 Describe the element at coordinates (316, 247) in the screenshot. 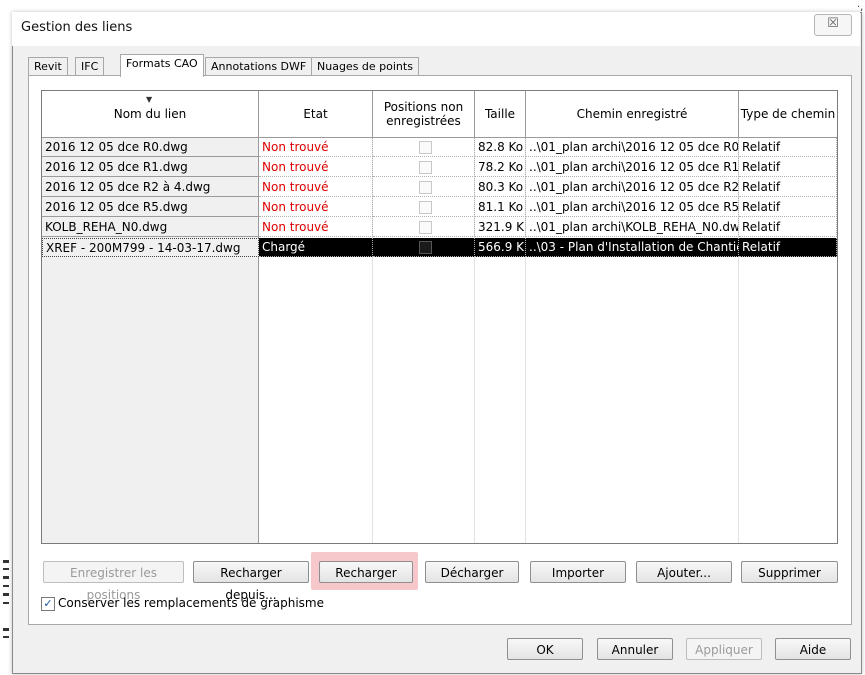

I see `link-state: Chargé` at that location.